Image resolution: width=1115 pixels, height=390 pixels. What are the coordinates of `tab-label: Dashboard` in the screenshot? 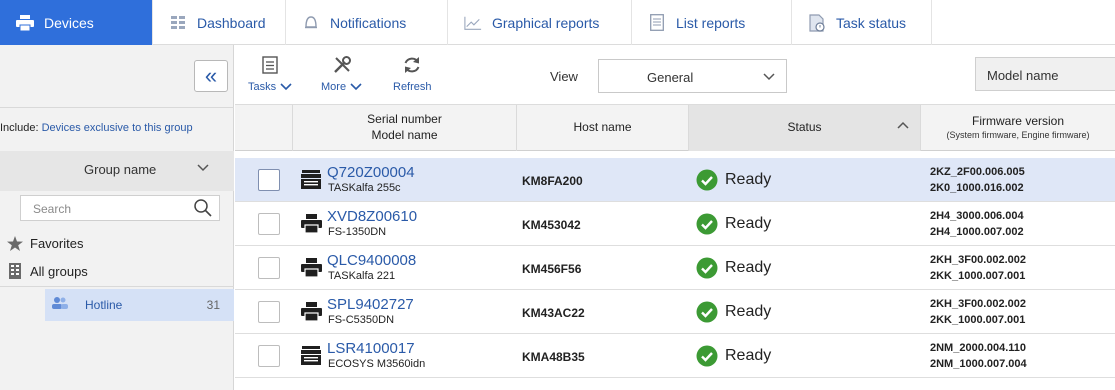 It's located at (231, 22).